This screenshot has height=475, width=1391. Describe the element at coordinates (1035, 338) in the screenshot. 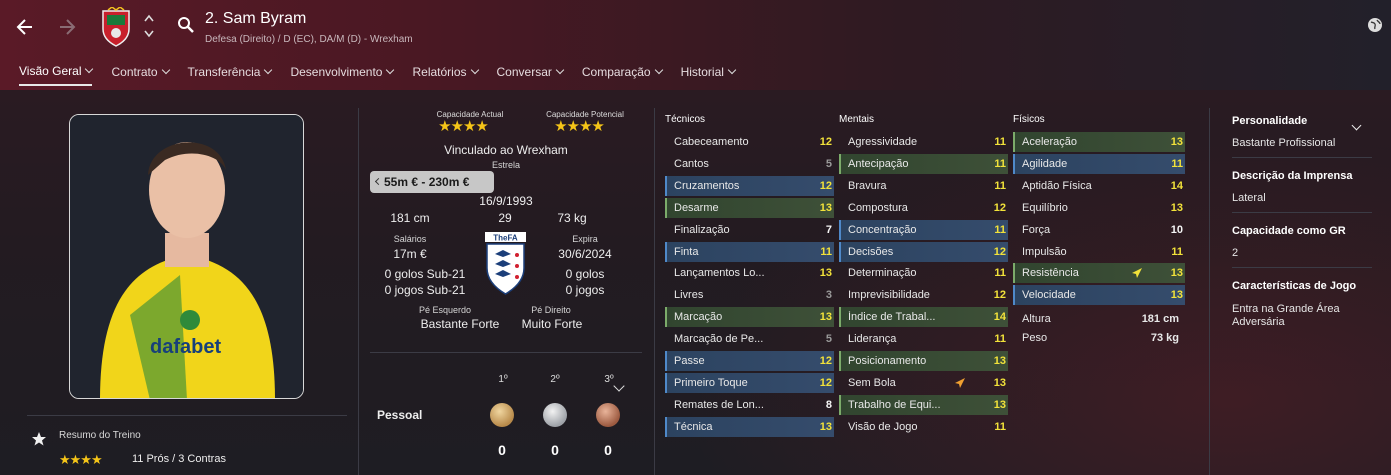

I see `weight-label: Peso` at that location.